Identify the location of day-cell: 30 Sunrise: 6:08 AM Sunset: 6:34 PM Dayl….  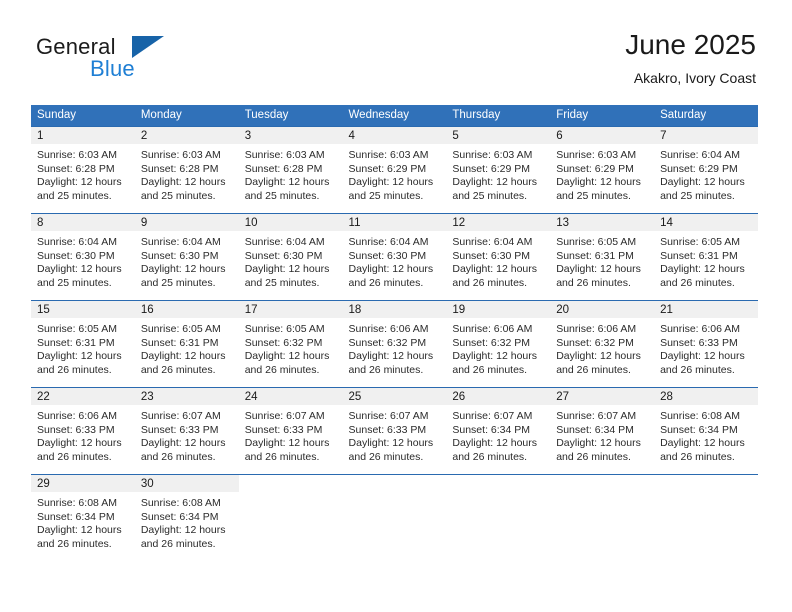
(186, 517).